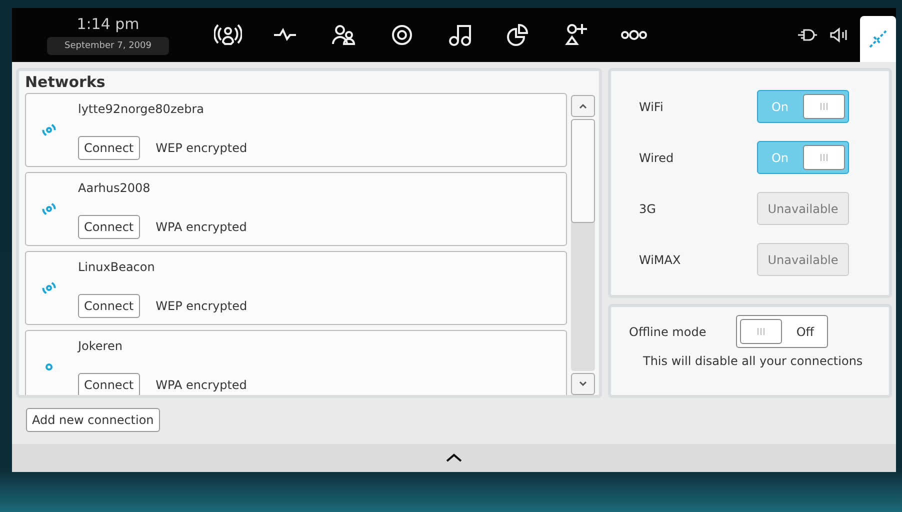 The width and height of the screenshot is (902, 512). What do you see at coordinates (117, 267) in the screenshot?
I see `network-name: LinuxBeacon` at bounding box center [117, 267].